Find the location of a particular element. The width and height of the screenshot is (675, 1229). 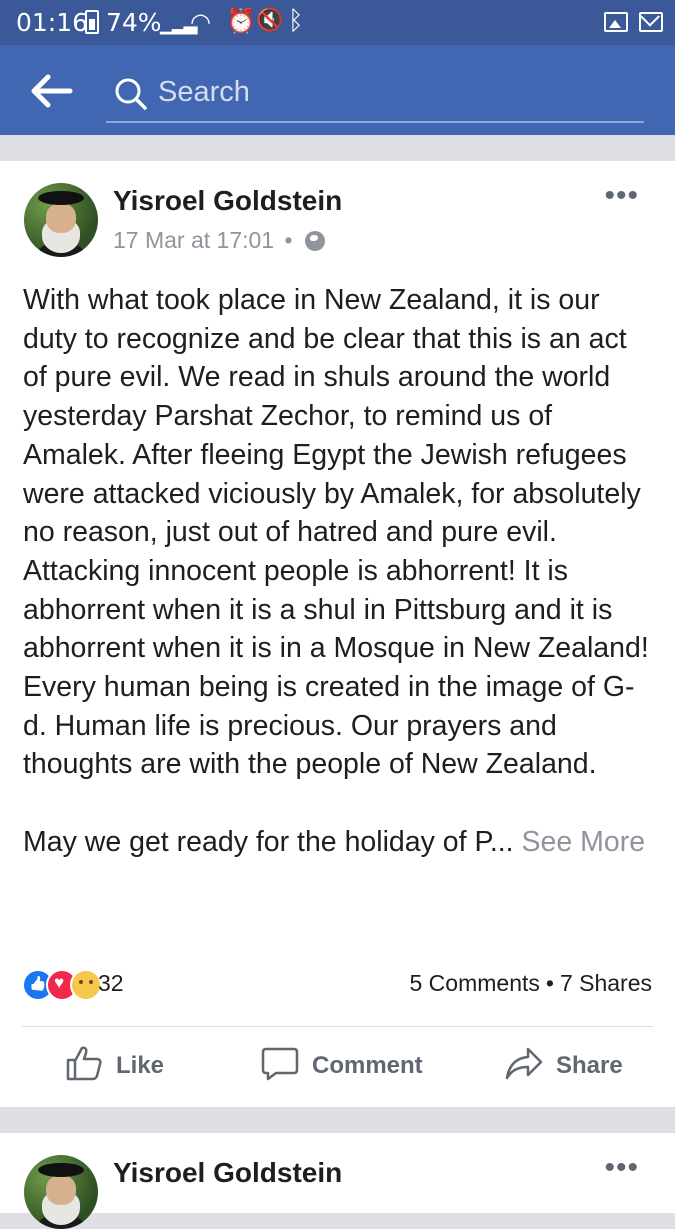

post-meta: 17 Mar at 17:01 • is located at coordinates (219, 240).